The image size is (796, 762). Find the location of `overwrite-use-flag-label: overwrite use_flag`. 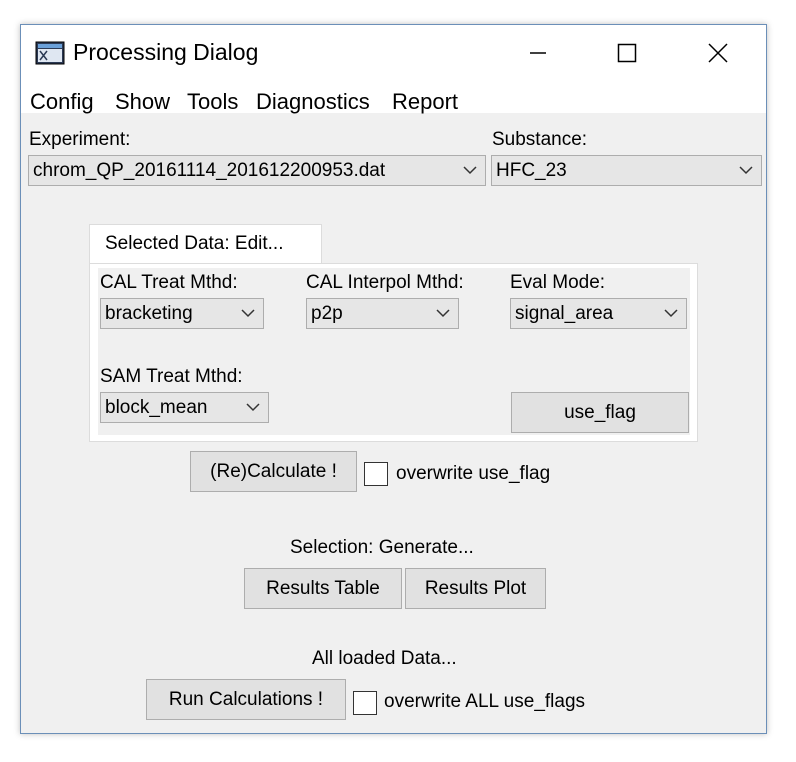

overwrite-use-flag-label: overwrite use_flag is located at coordinates (473, 473).